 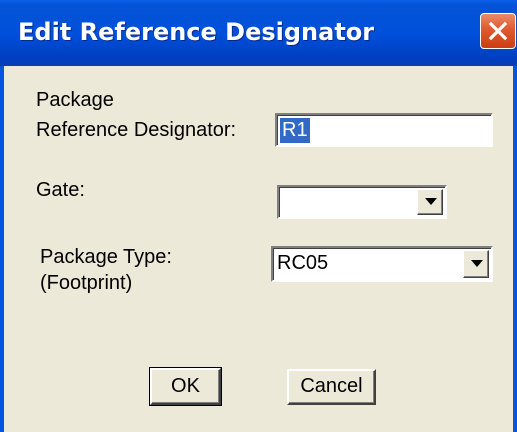 I want to click on gate-dropdown-button, so click(x=430, y=202).